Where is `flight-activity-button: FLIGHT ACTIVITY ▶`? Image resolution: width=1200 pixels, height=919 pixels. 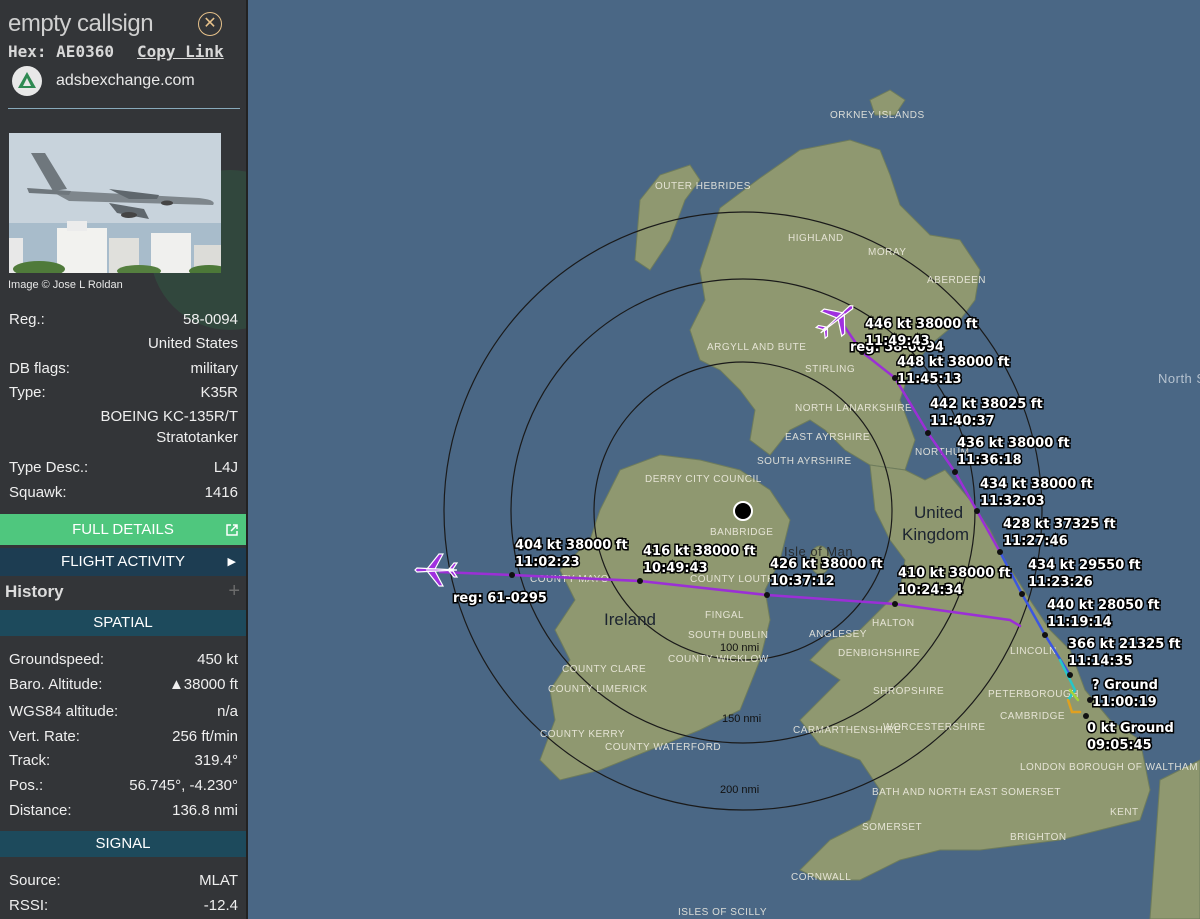
flight-activity-button: FLIGHT ACTIVITY ▶ is located at coordinates (123, 562).